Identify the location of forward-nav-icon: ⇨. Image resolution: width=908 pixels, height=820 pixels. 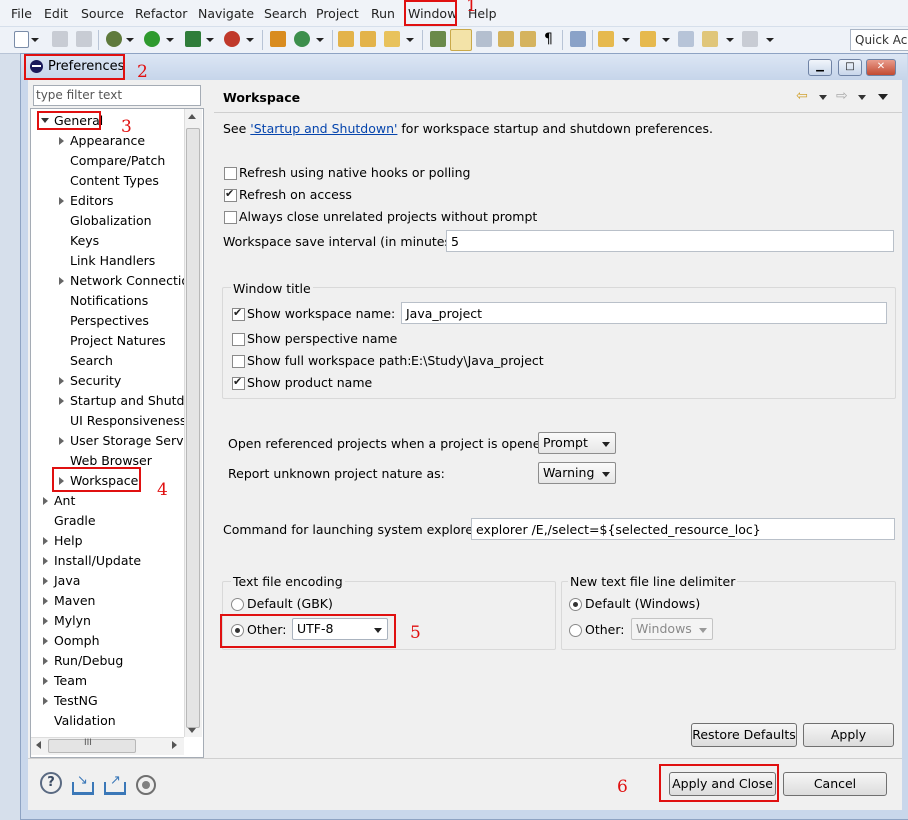
(843, 96).